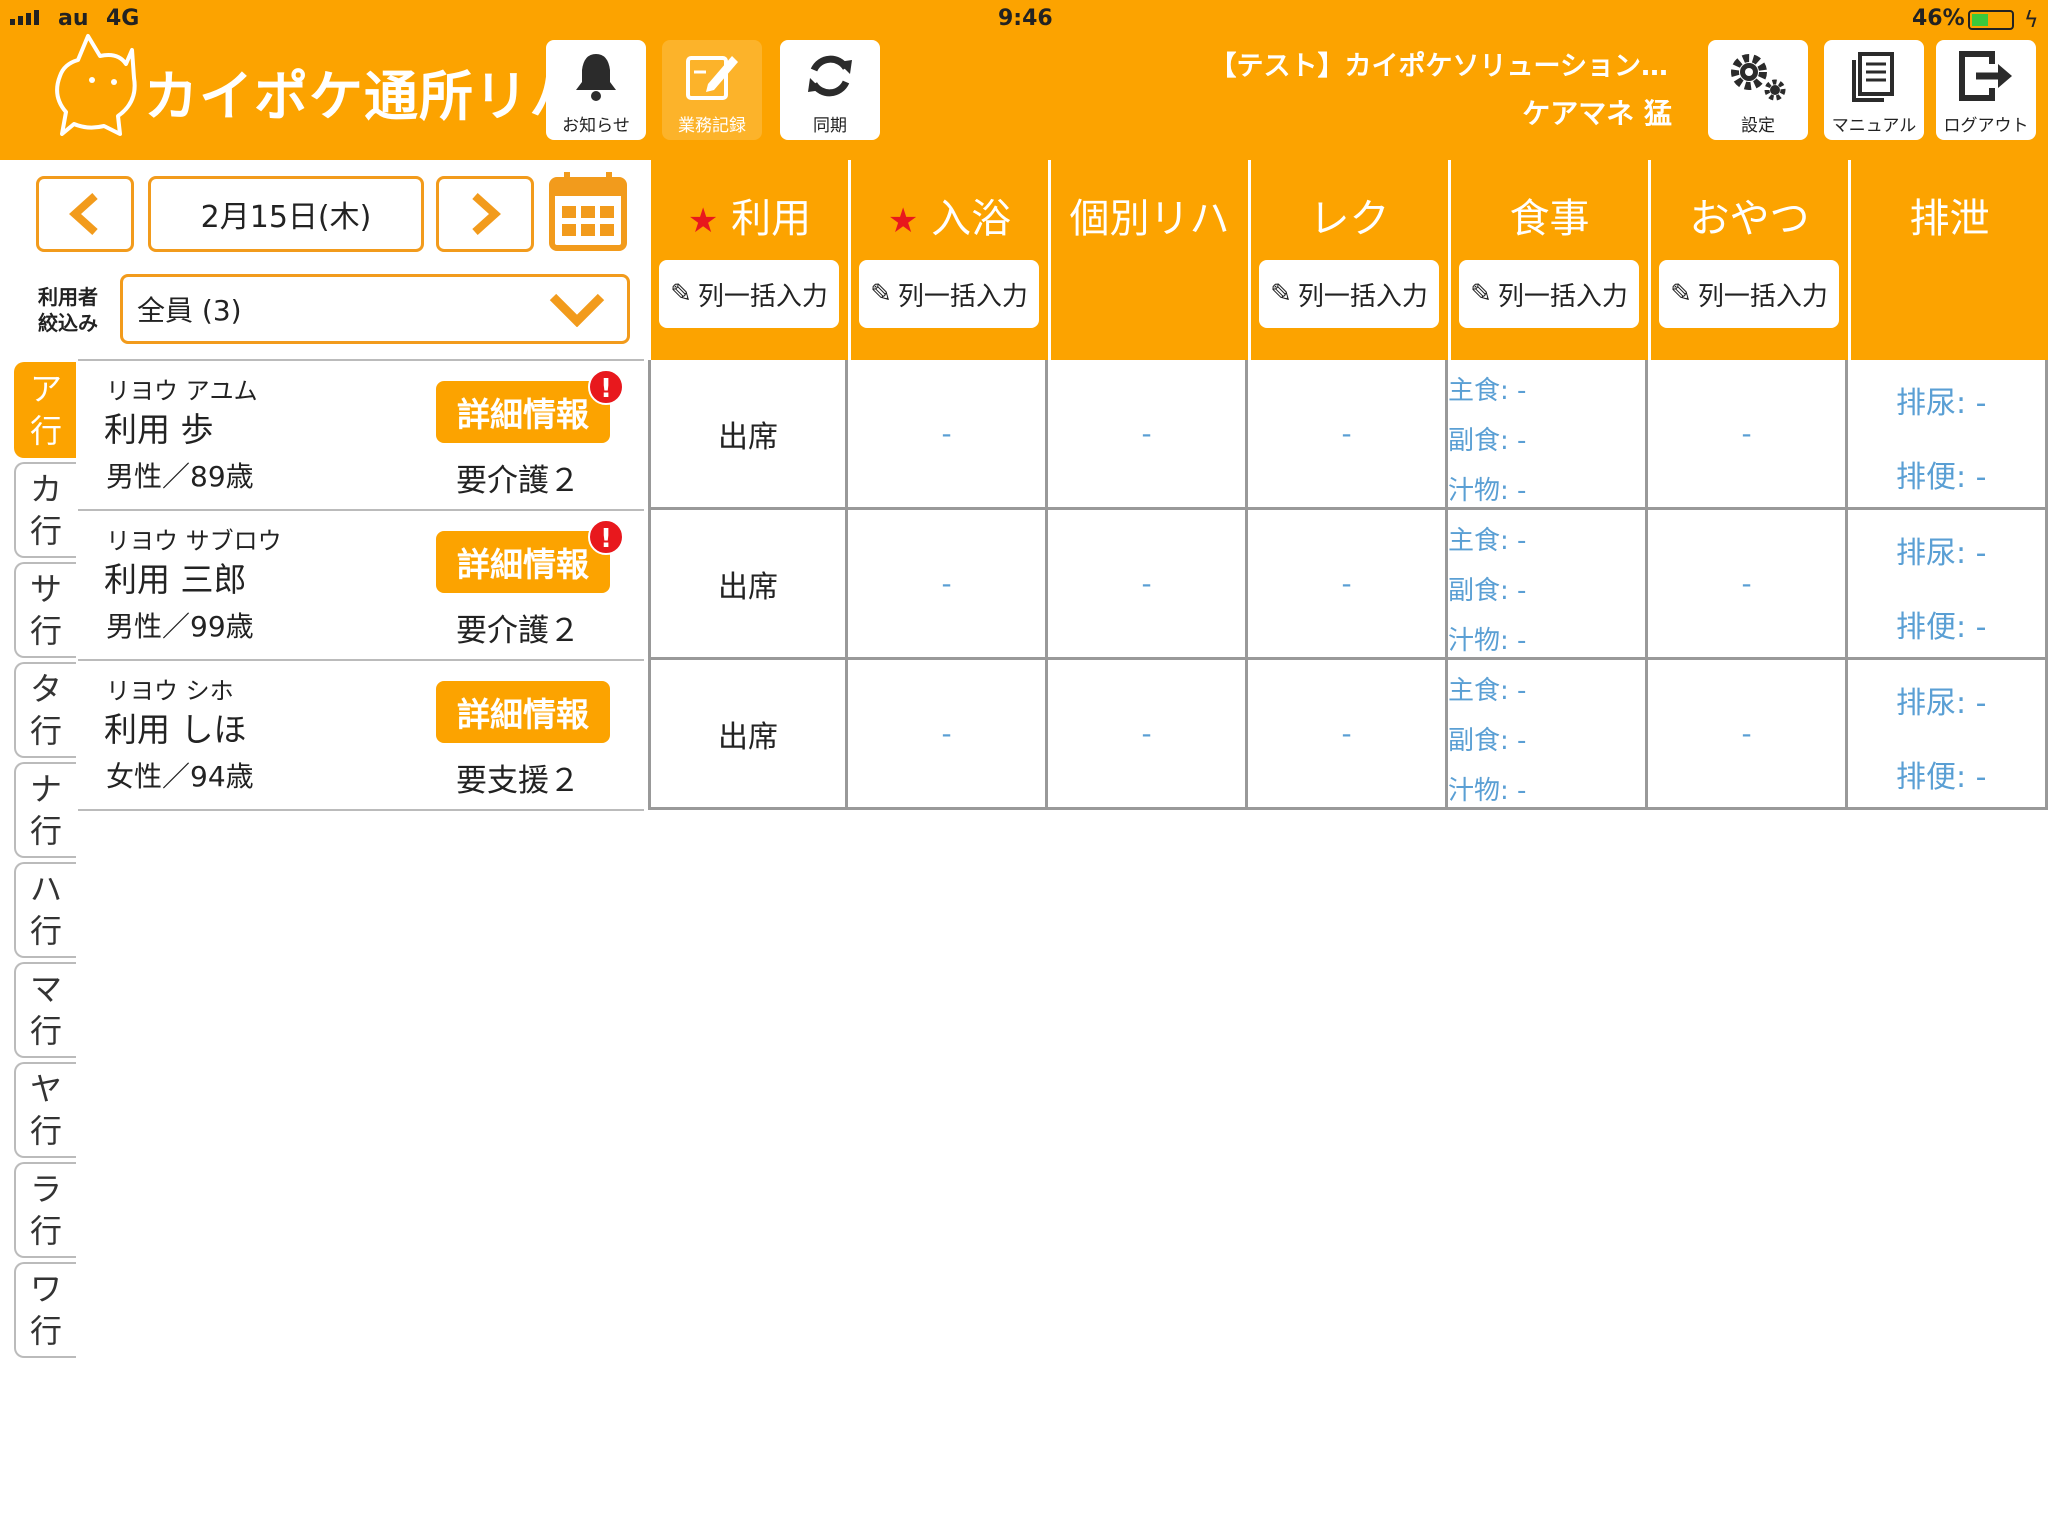 The image size is (2048, 1536). Describe the element at coordinates (1985, 76) in the screenshot. I see `logout-icon` at that location.